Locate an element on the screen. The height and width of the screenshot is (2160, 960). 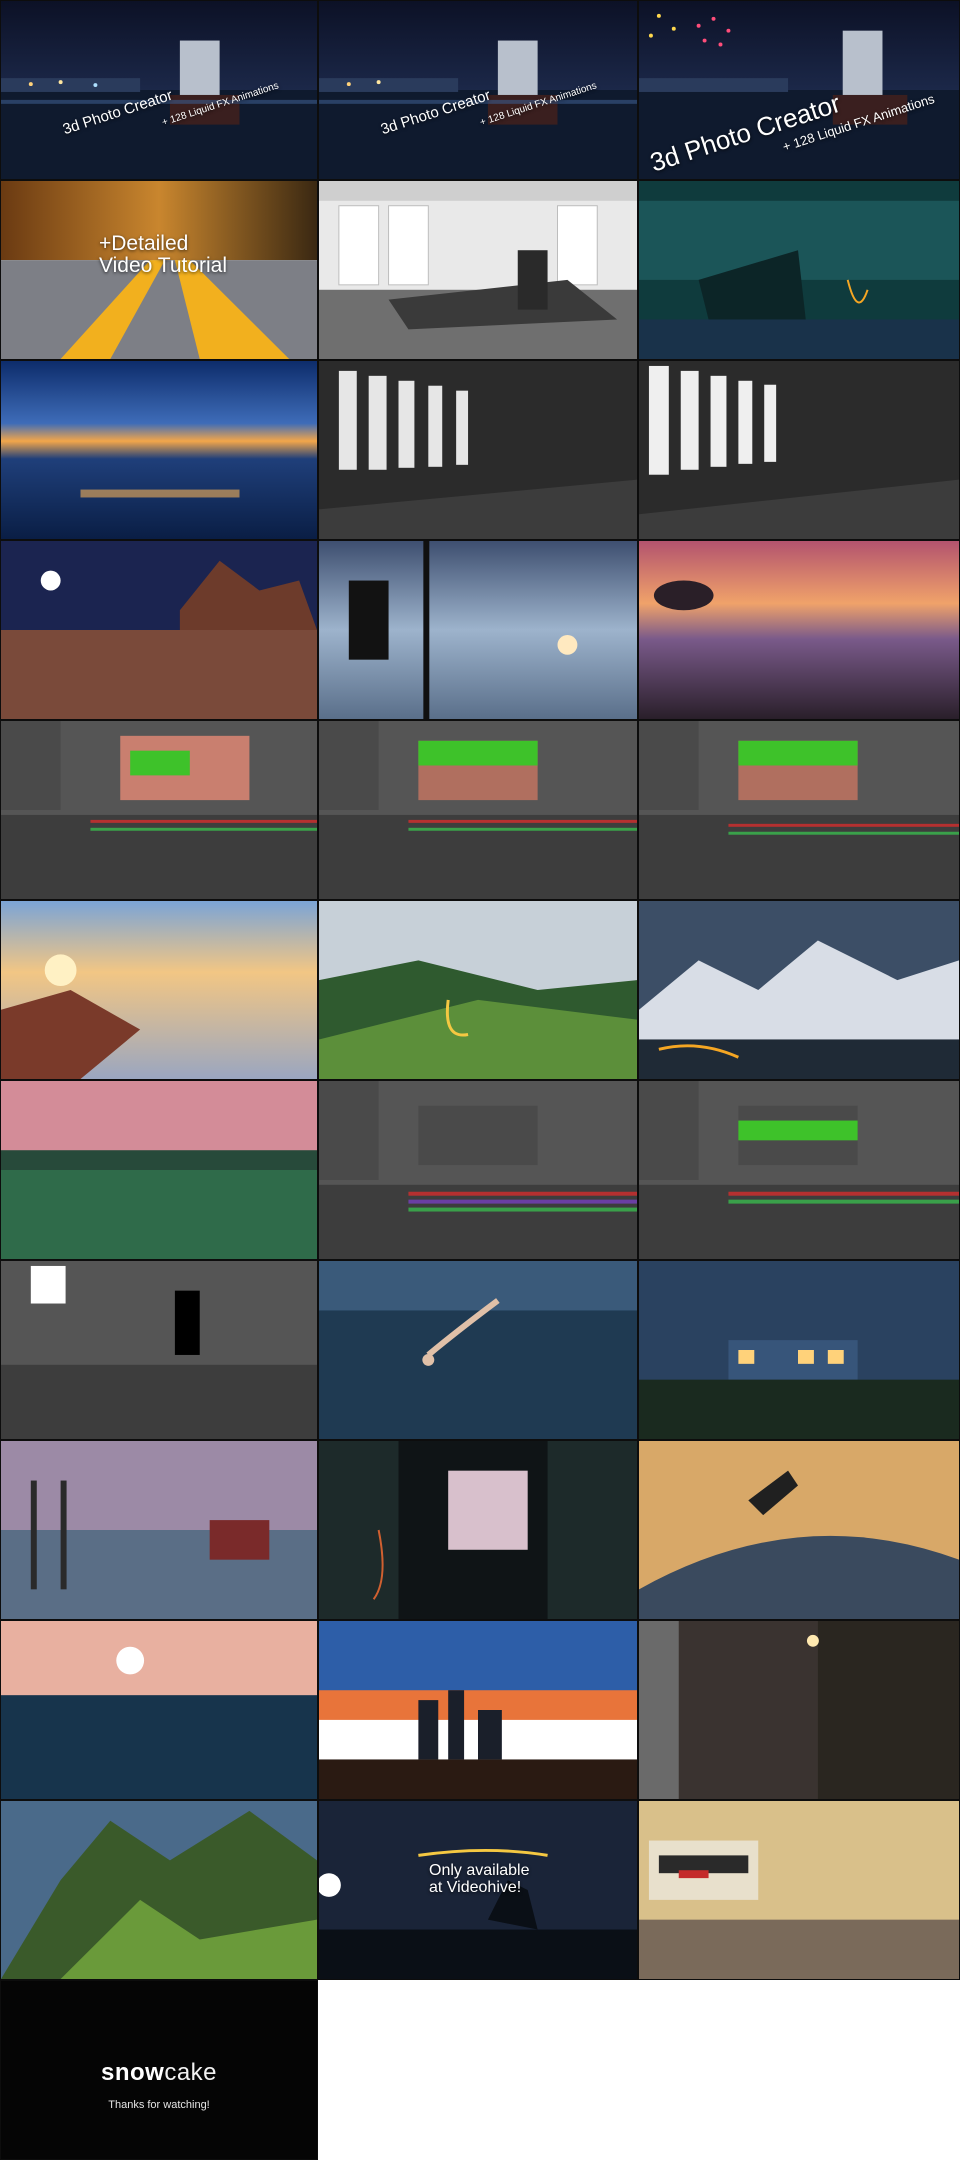
swimmer-frame is located at coordinates (478, 1350).